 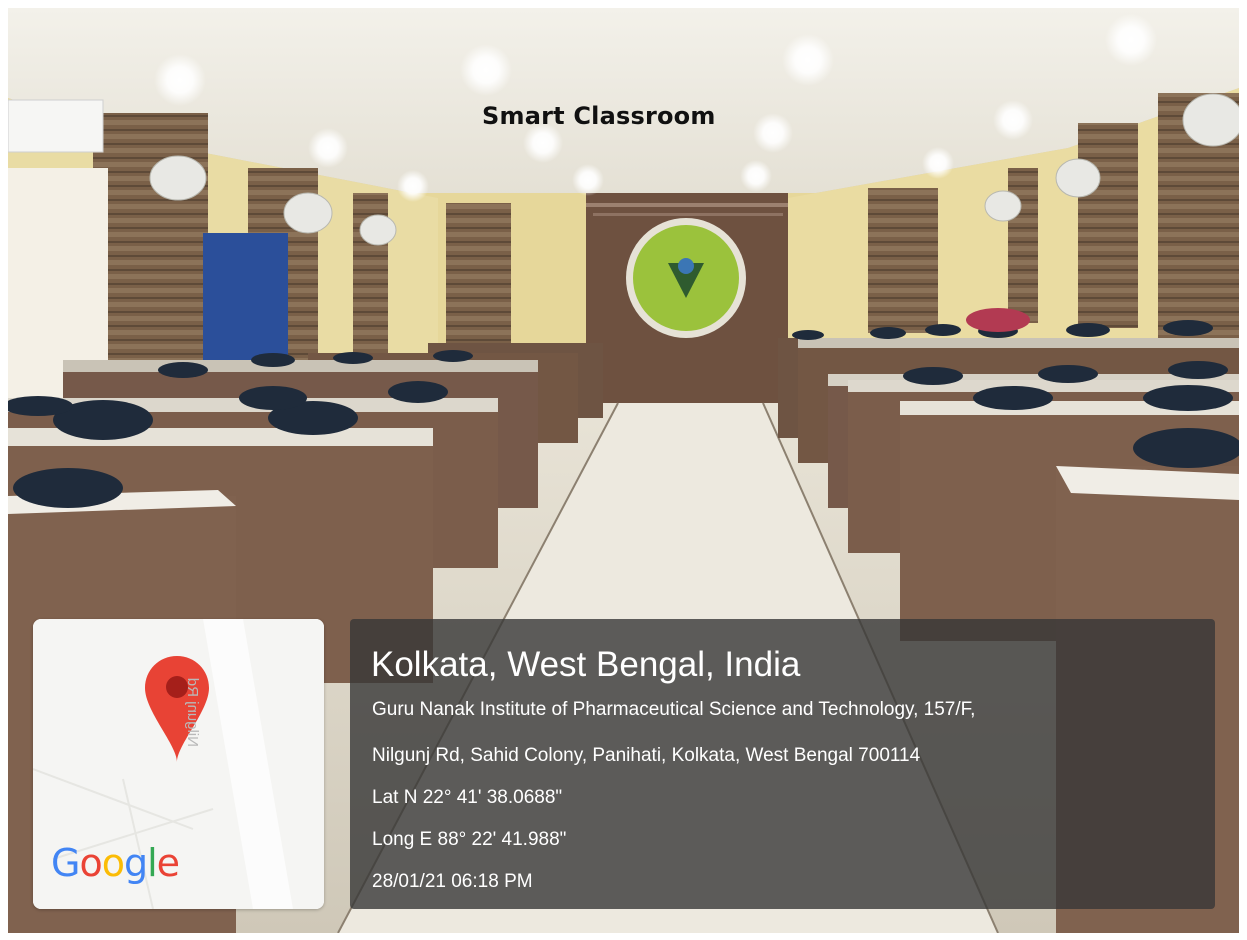 I want to click on latitude: Lat N 22° 41' 38.0688", so click(x=467, y=797).